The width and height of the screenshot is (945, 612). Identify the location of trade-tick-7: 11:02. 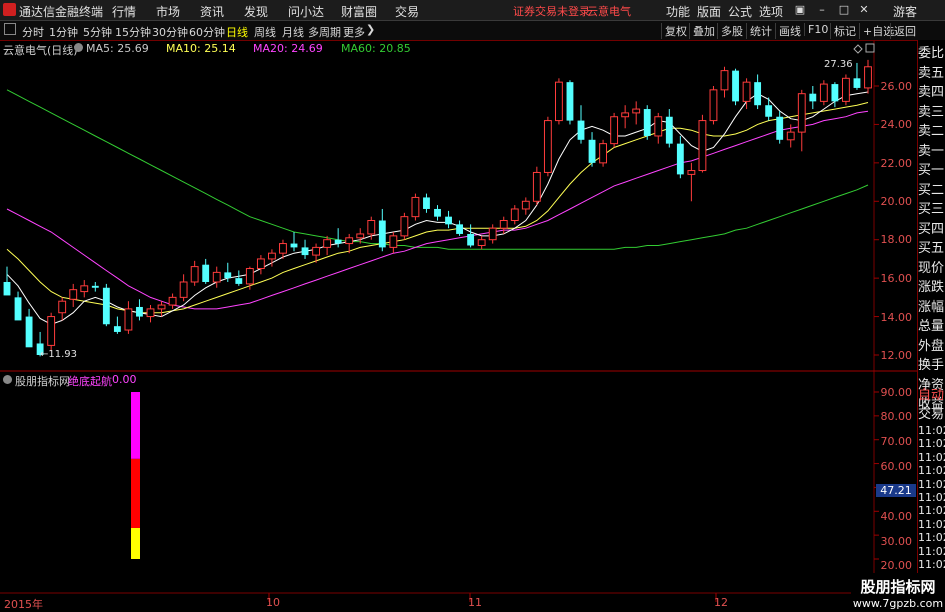
(931, 498).